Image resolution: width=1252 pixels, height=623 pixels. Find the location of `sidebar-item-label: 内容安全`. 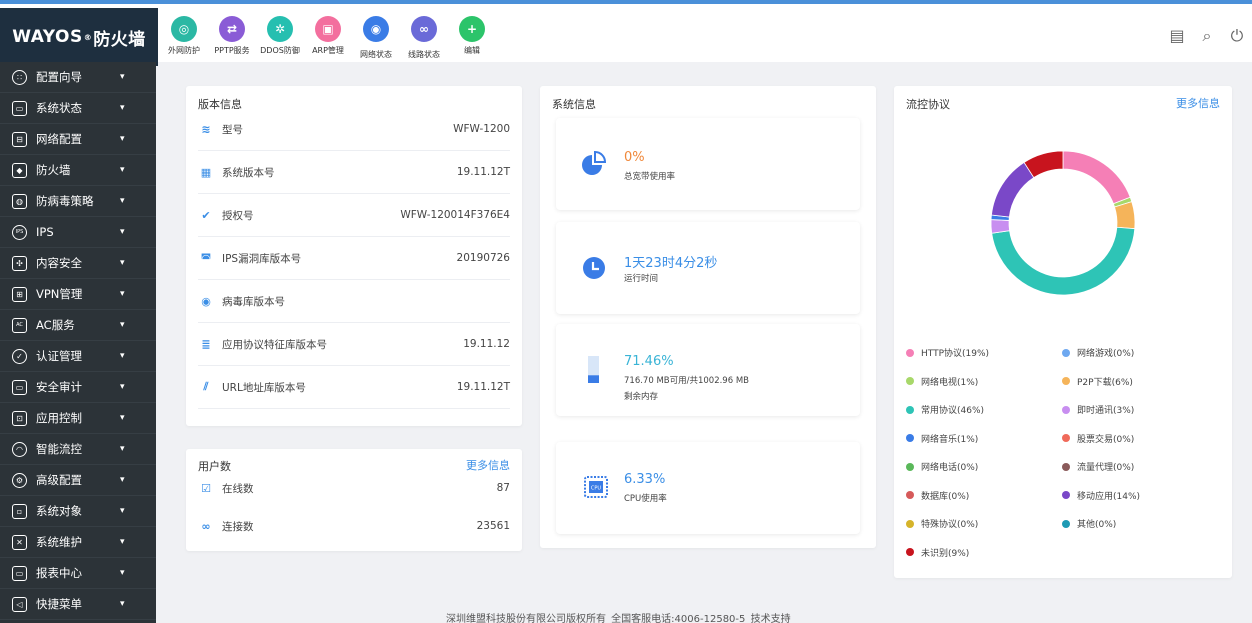

sidebar-item-label: 内容安全 is located at coordinates (59, 263).